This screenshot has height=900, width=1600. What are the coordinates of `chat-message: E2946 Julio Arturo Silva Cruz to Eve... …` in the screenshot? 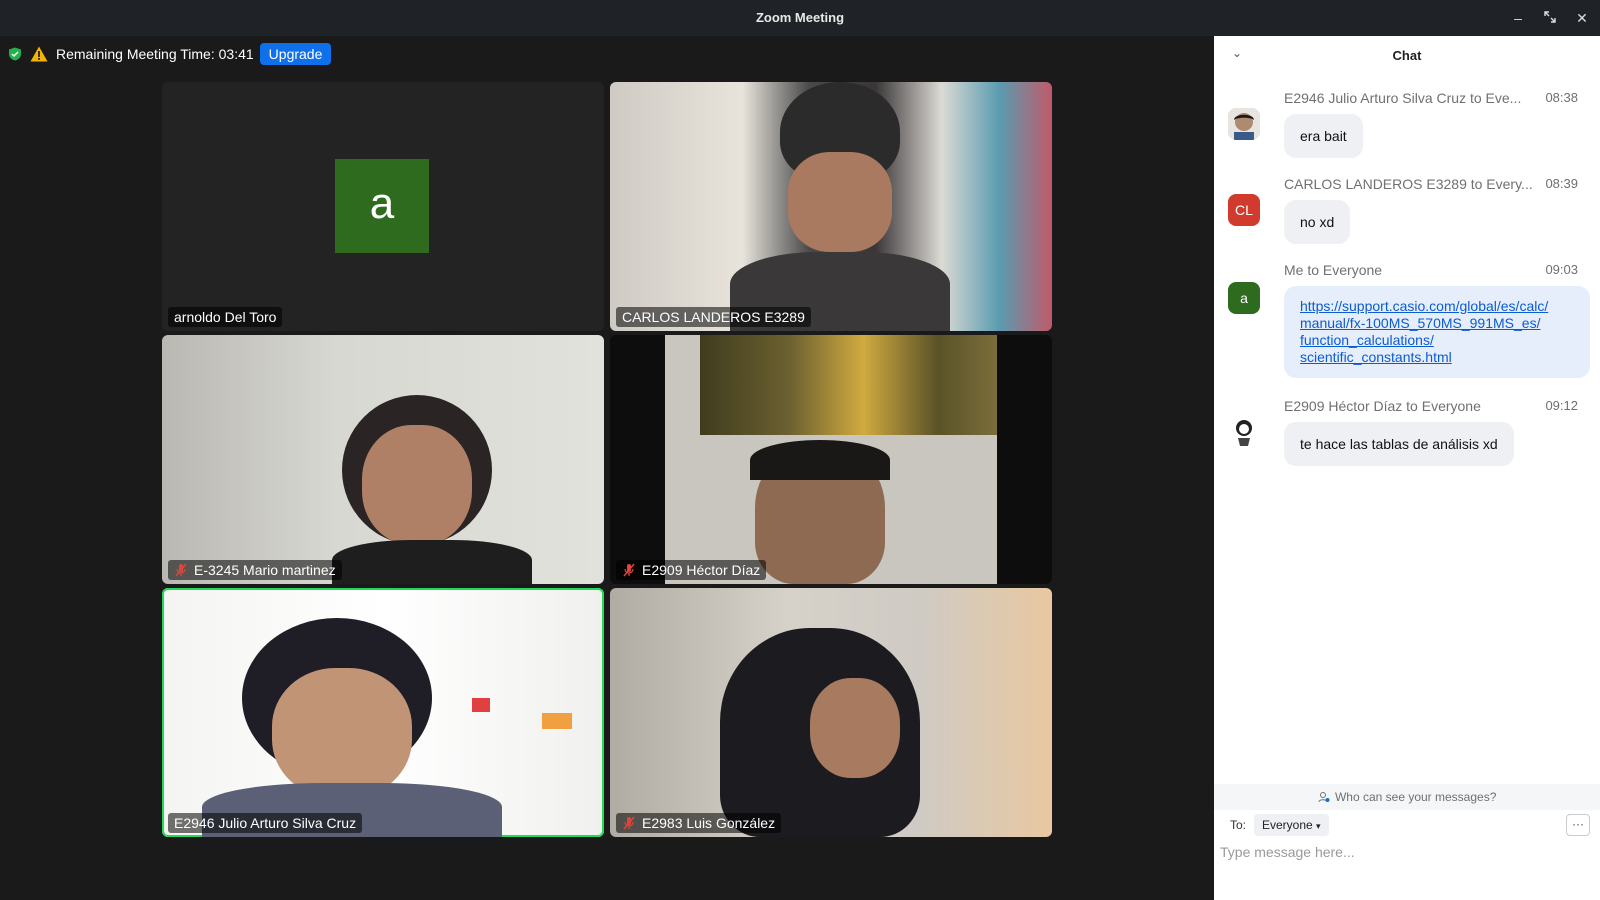 It's located at (1409, 130).